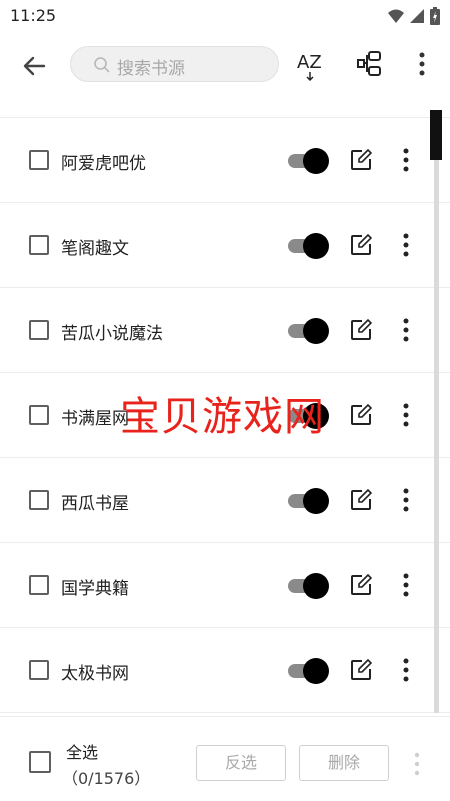 The height and width of the screenshot is (801, 450). Describe the element at coordinates (225, 585) in the screenshot. I see `list-item: 国学典籍` at that location.